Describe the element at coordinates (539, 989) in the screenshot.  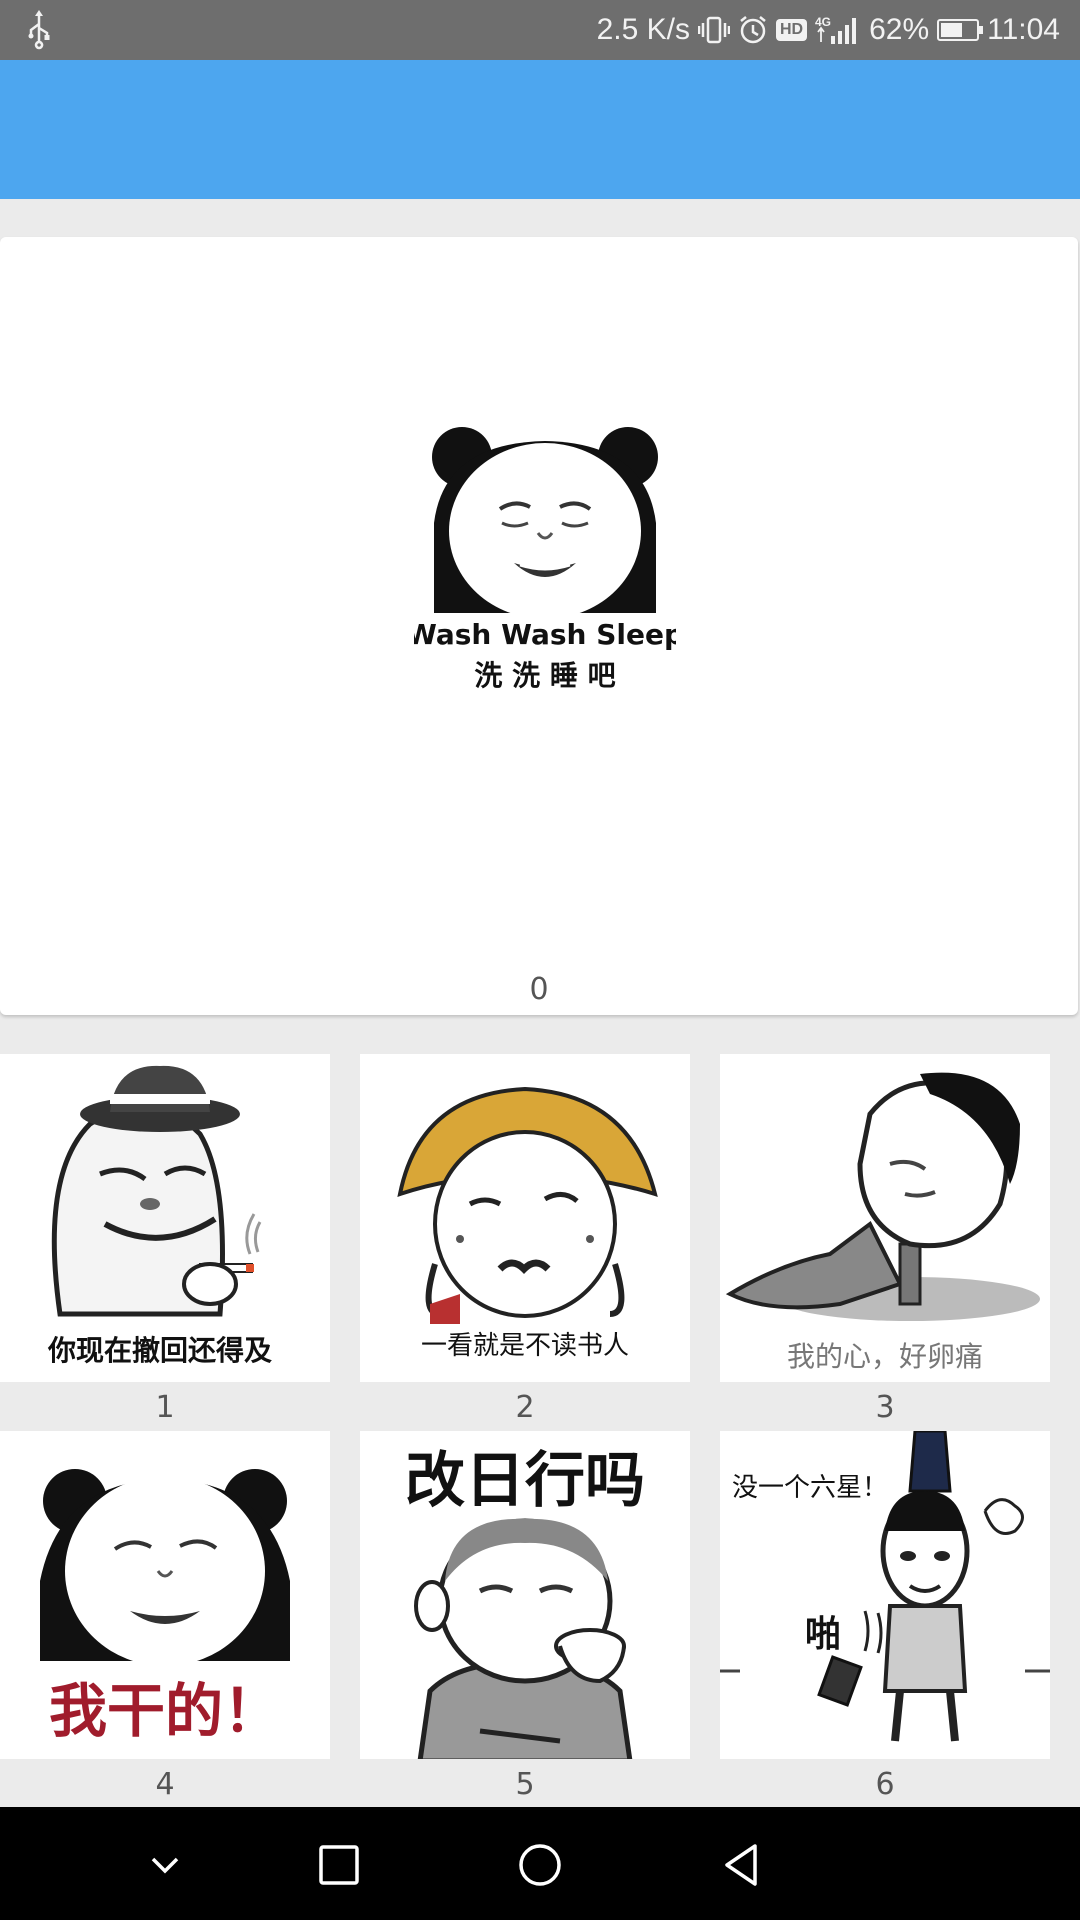
I see `featured-index-label: 0` at that location.